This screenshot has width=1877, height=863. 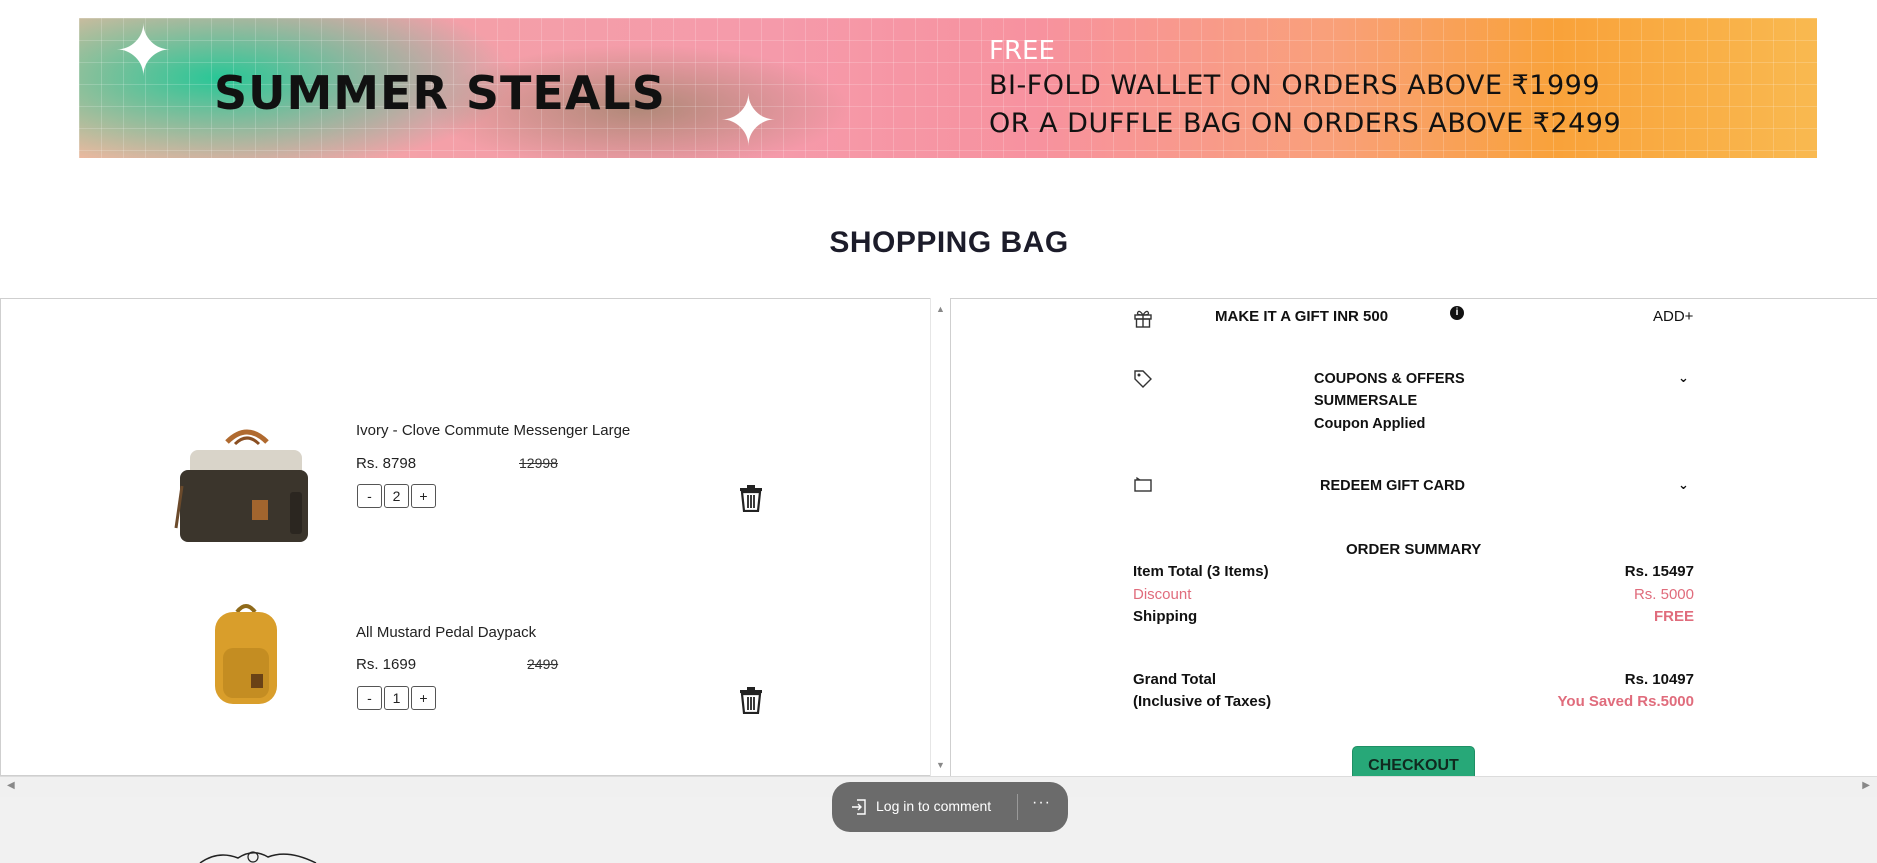 I want to click on quantity-value: 1, so click(x=396, y=698).